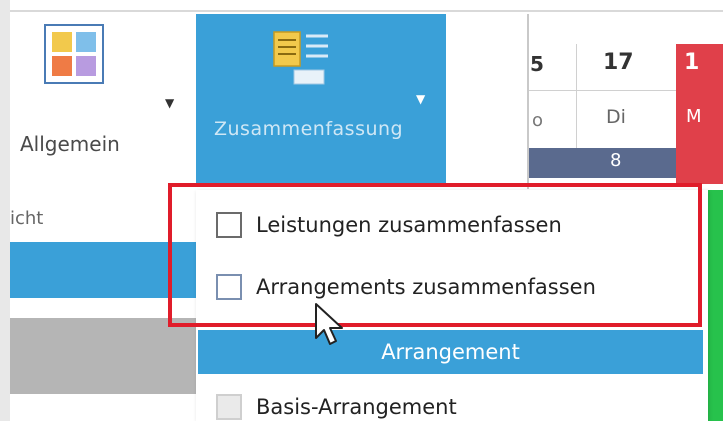 Image resolution: width=723 pixels, height=421 pixels. I want to click on summary-icon, so click(300, 58).